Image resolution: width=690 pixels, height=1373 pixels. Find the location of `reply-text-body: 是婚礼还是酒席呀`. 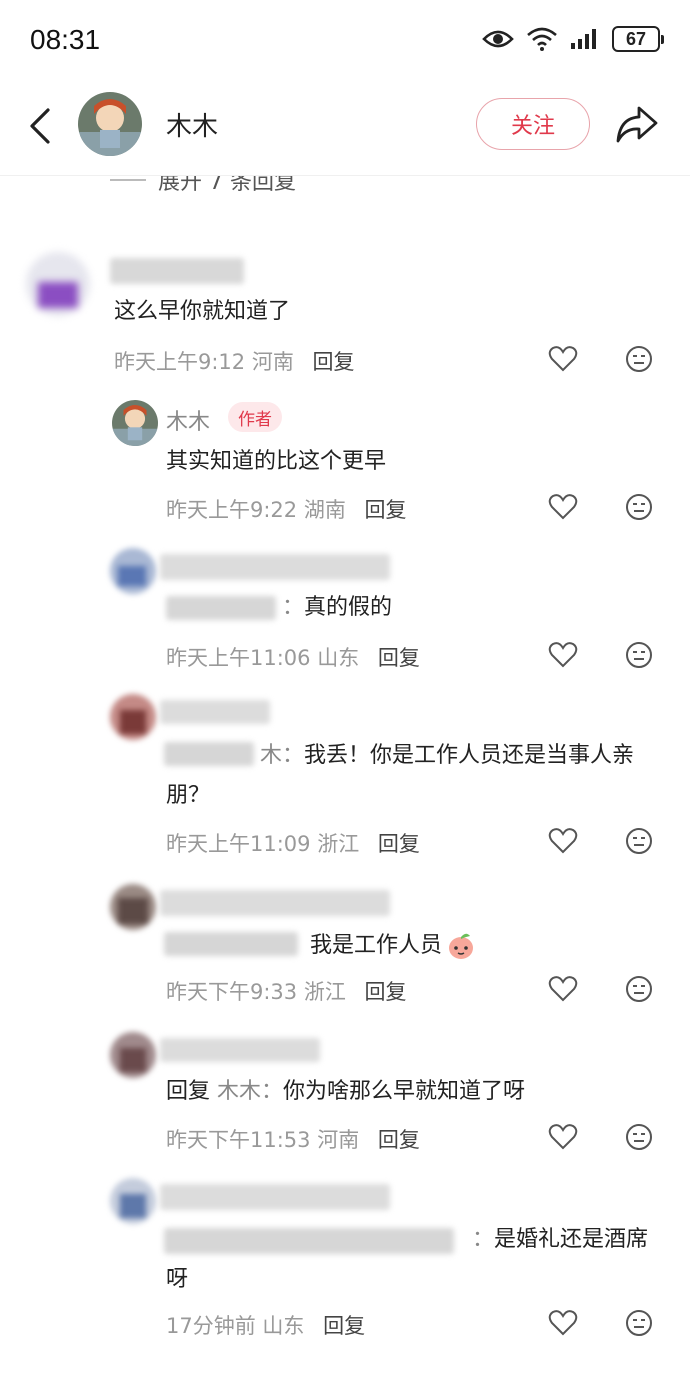

reply-text-body: 是婚礼还是酒席呀 is located at coordinates (407, 1259).